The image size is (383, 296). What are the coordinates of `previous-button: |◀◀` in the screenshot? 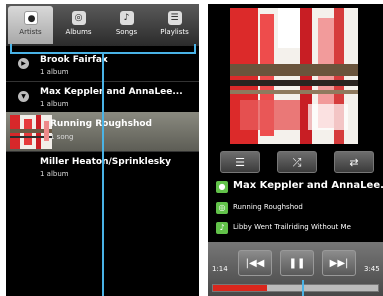 It's located at (255, 263).